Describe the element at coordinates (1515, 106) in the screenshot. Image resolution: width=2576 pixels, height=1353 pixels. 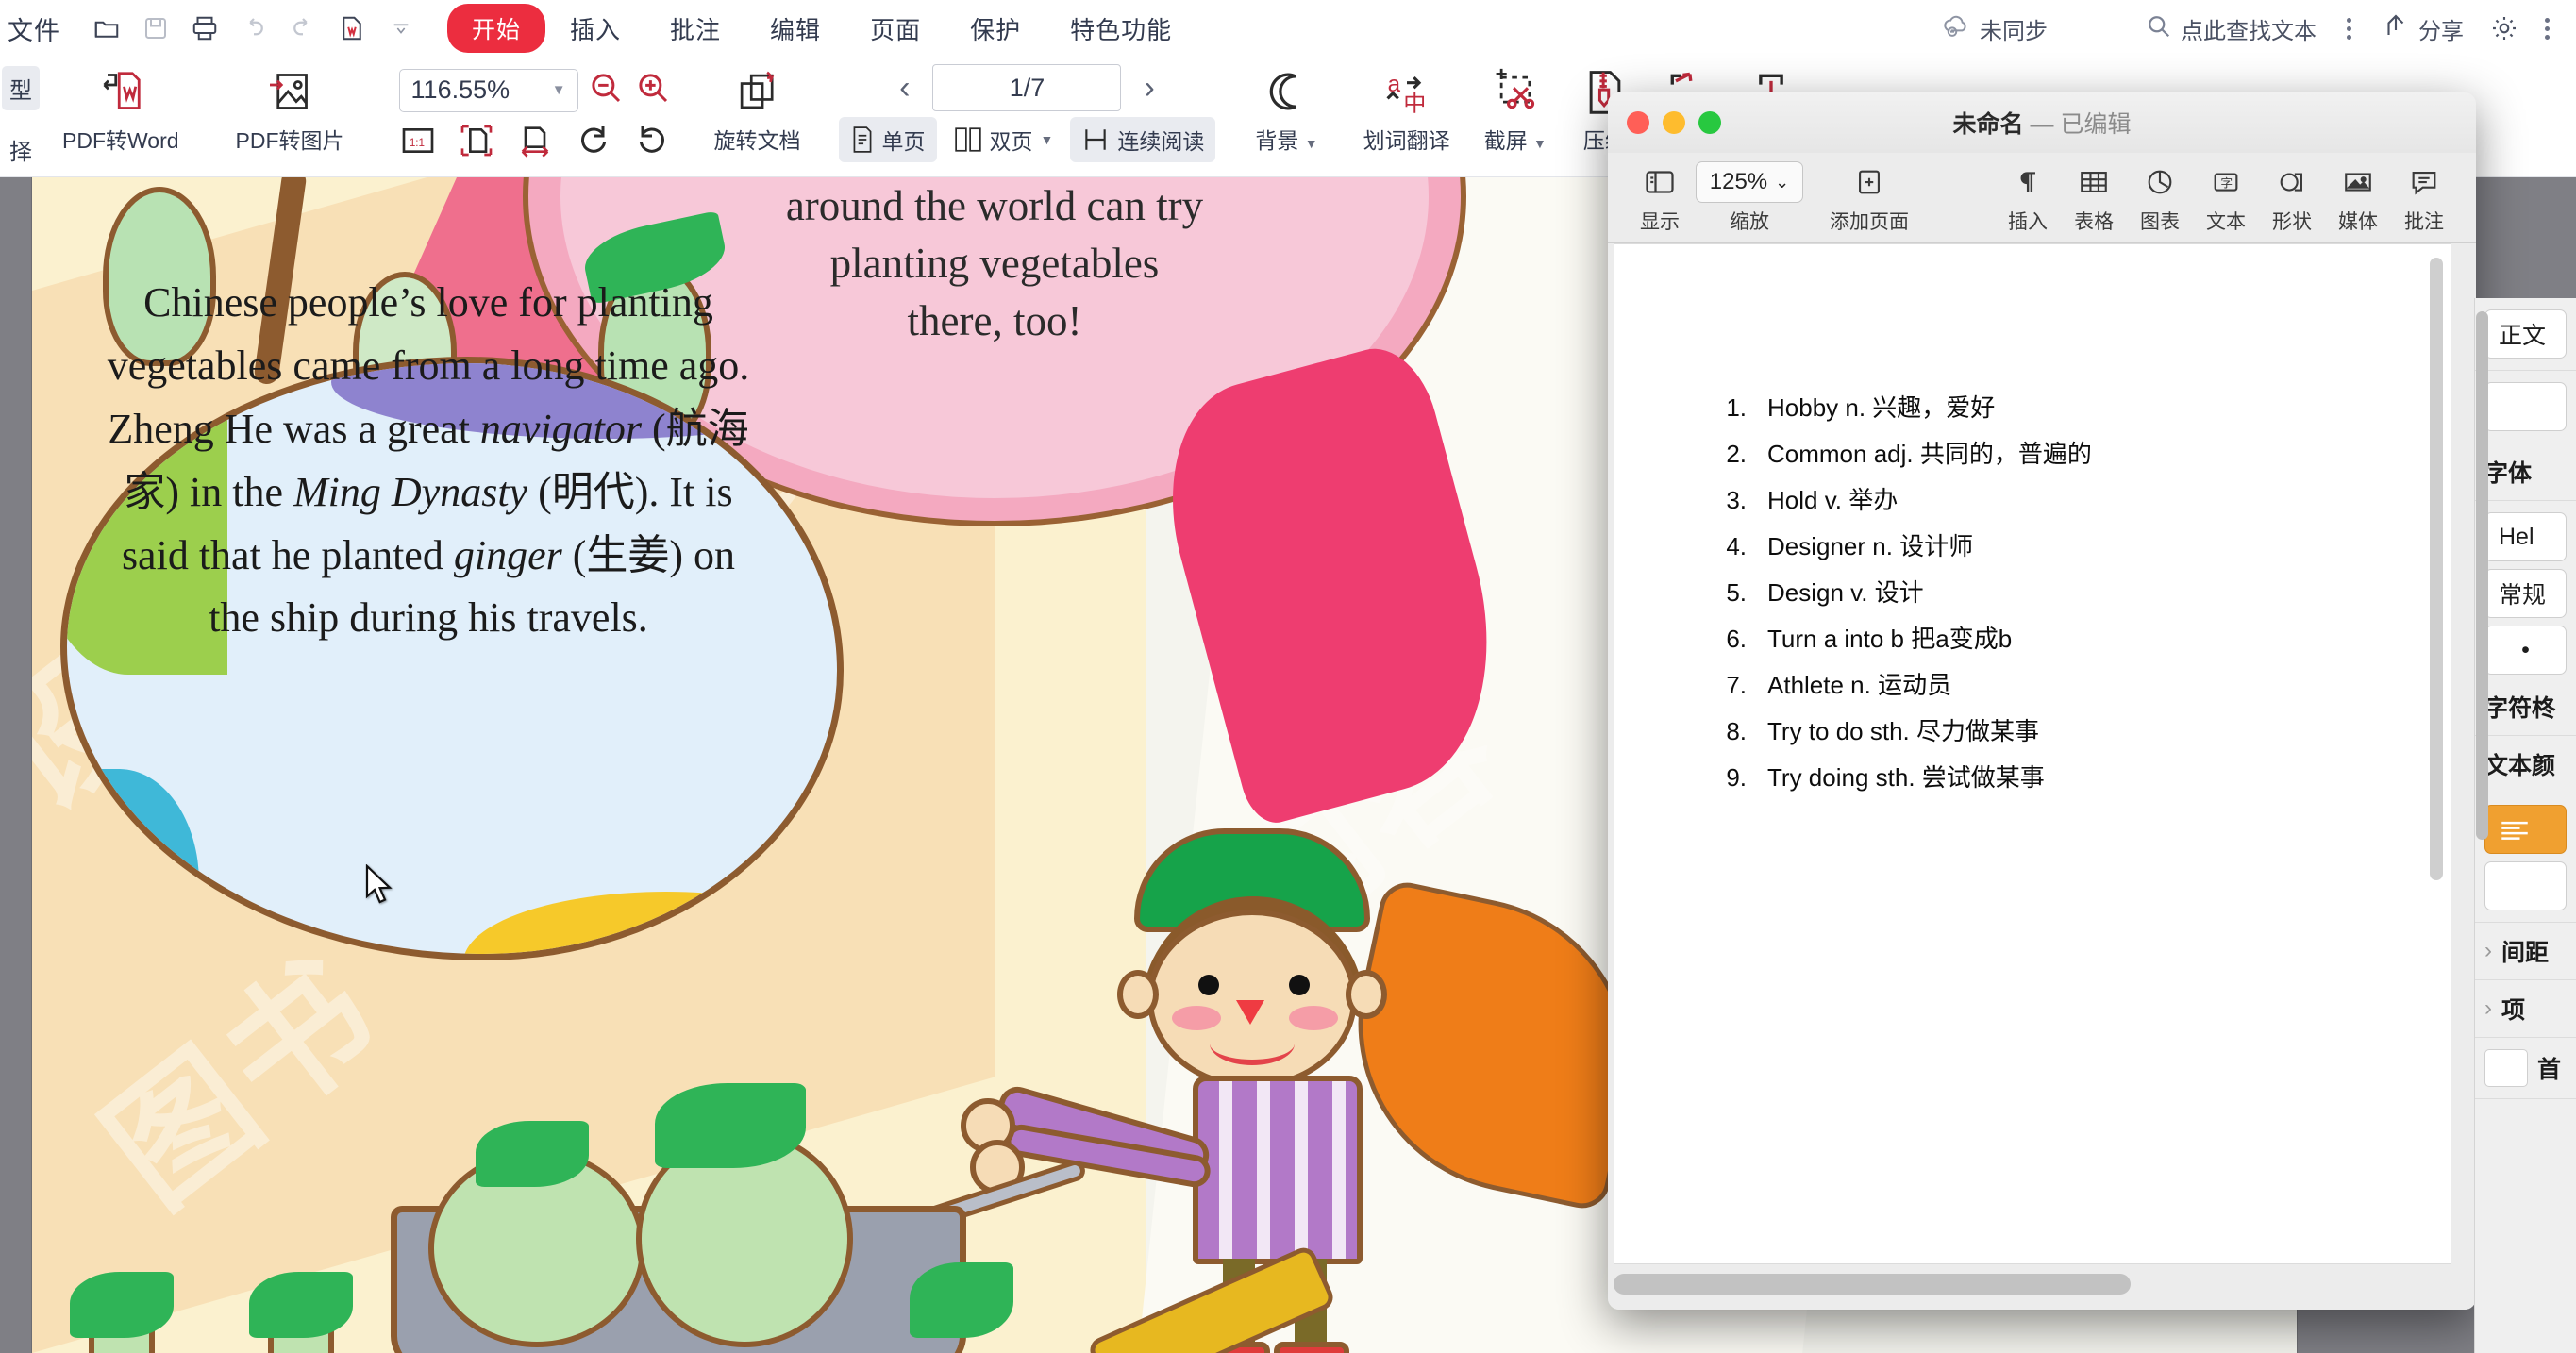
I see `screenshot-button: 截屏 ▼` at that location.